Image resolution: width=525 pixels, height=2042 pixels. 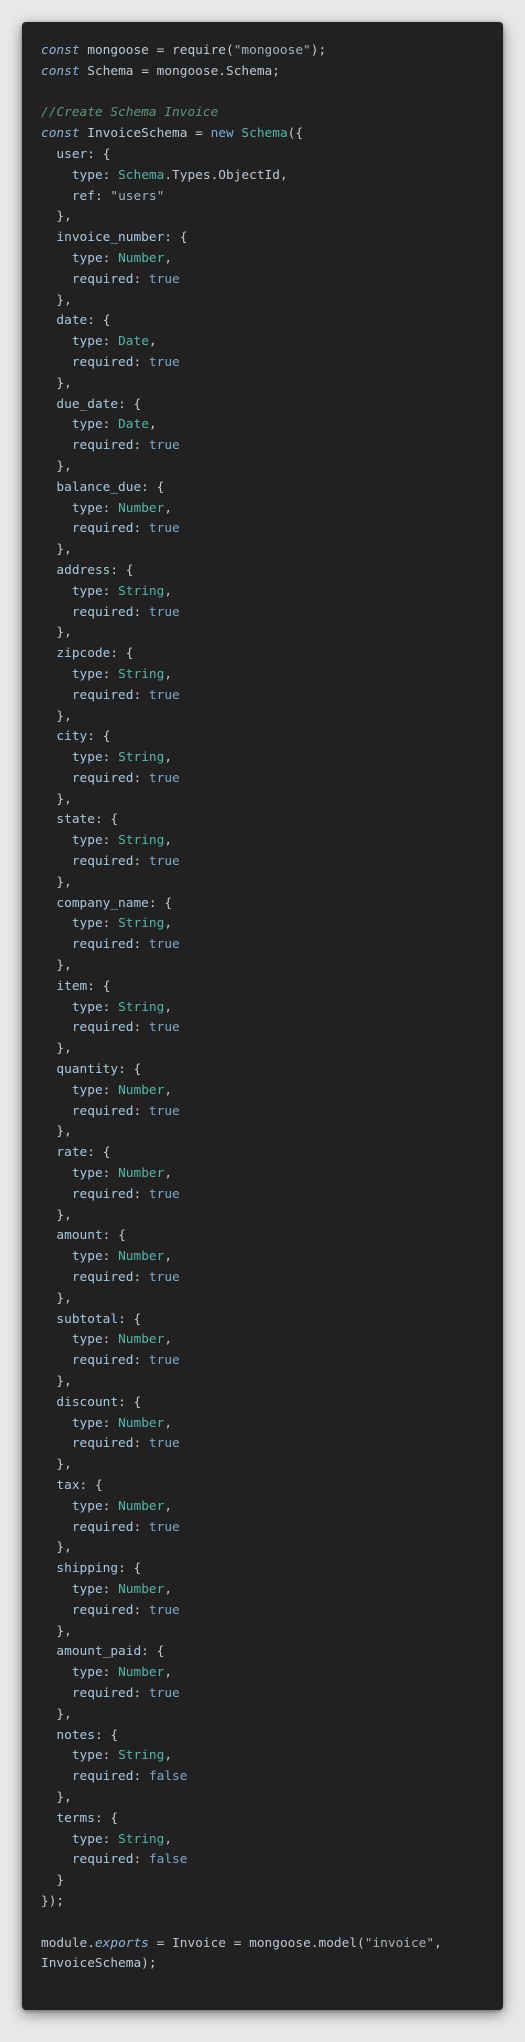 I want to click on code-line: state: {, so click(x=87, y=820).